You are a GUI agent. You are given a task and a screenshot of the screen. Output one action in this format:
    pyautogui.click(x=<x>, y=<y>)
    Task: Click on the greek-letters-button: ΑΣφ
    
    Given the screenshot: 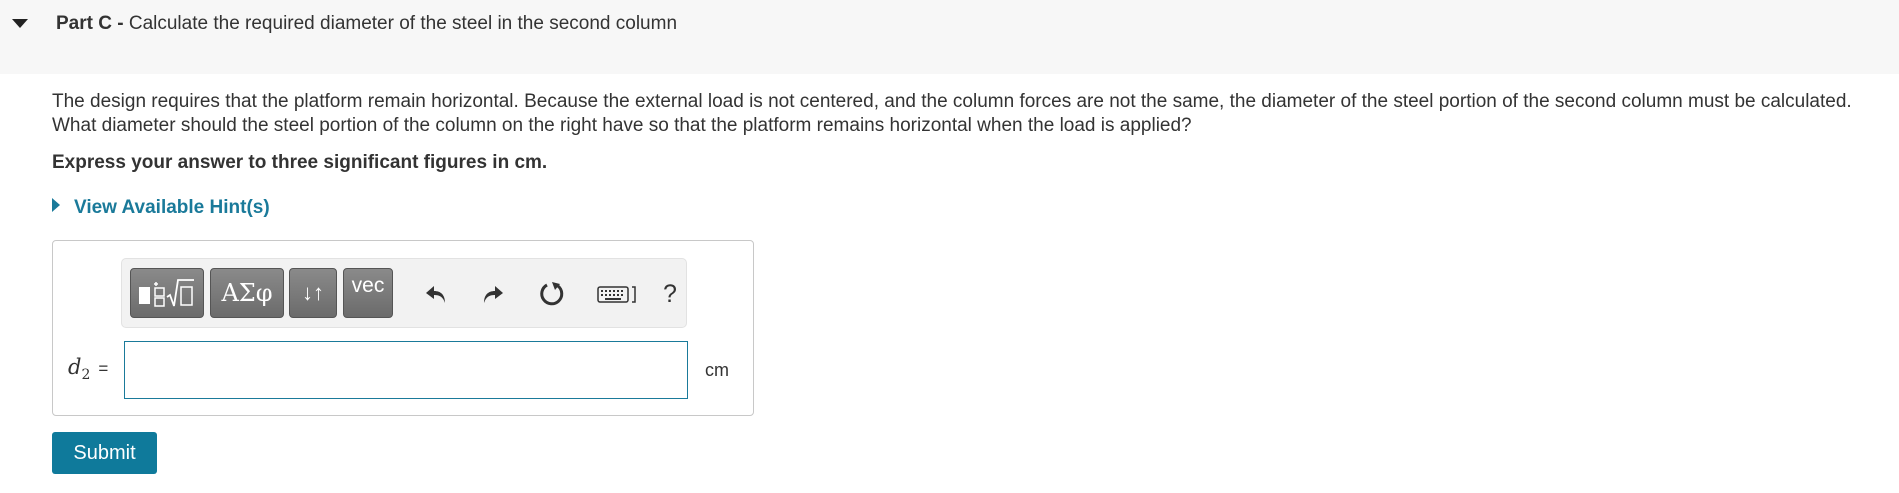 What is the action you would take?
    pyautogui.click(x=247, y=293)
    